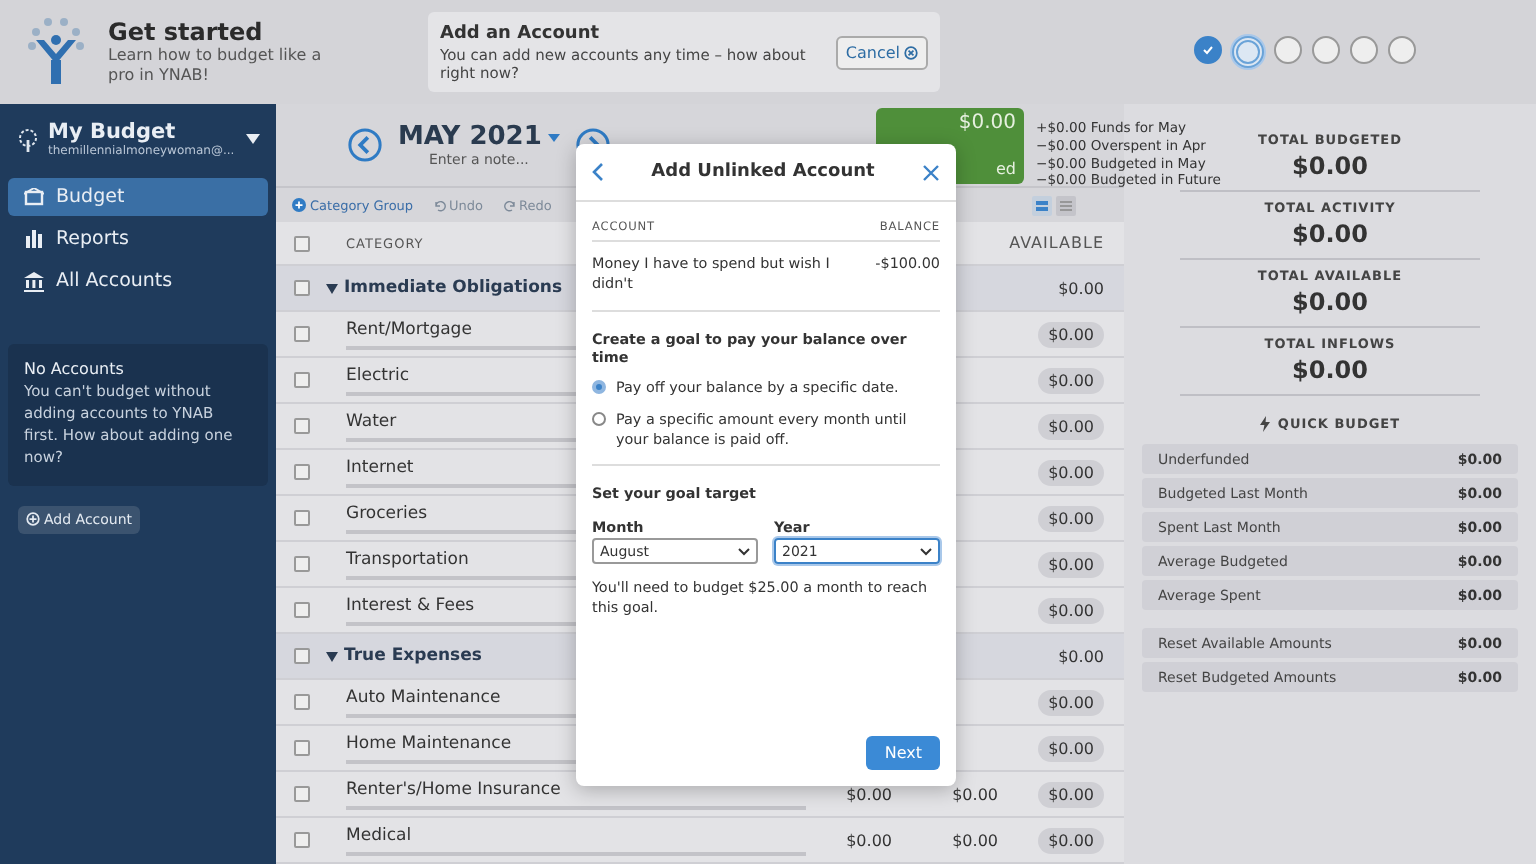 The image size is (1536, 864). I want to click on onboarding-title: Get started, so click(186, 31).